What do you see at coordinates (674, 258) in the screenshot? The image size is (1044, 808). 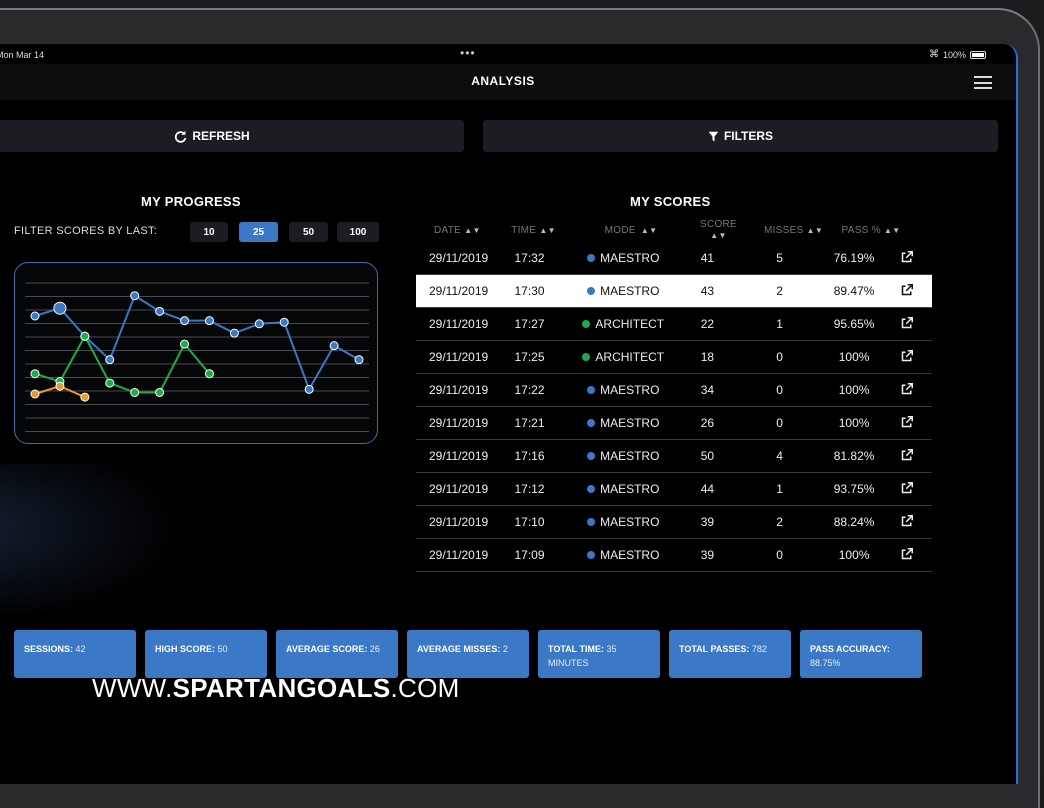 I see `table-row: 29/11/2019 17:32 MAESTRO 41 5 76.19%` at bounding box center [674, 258].